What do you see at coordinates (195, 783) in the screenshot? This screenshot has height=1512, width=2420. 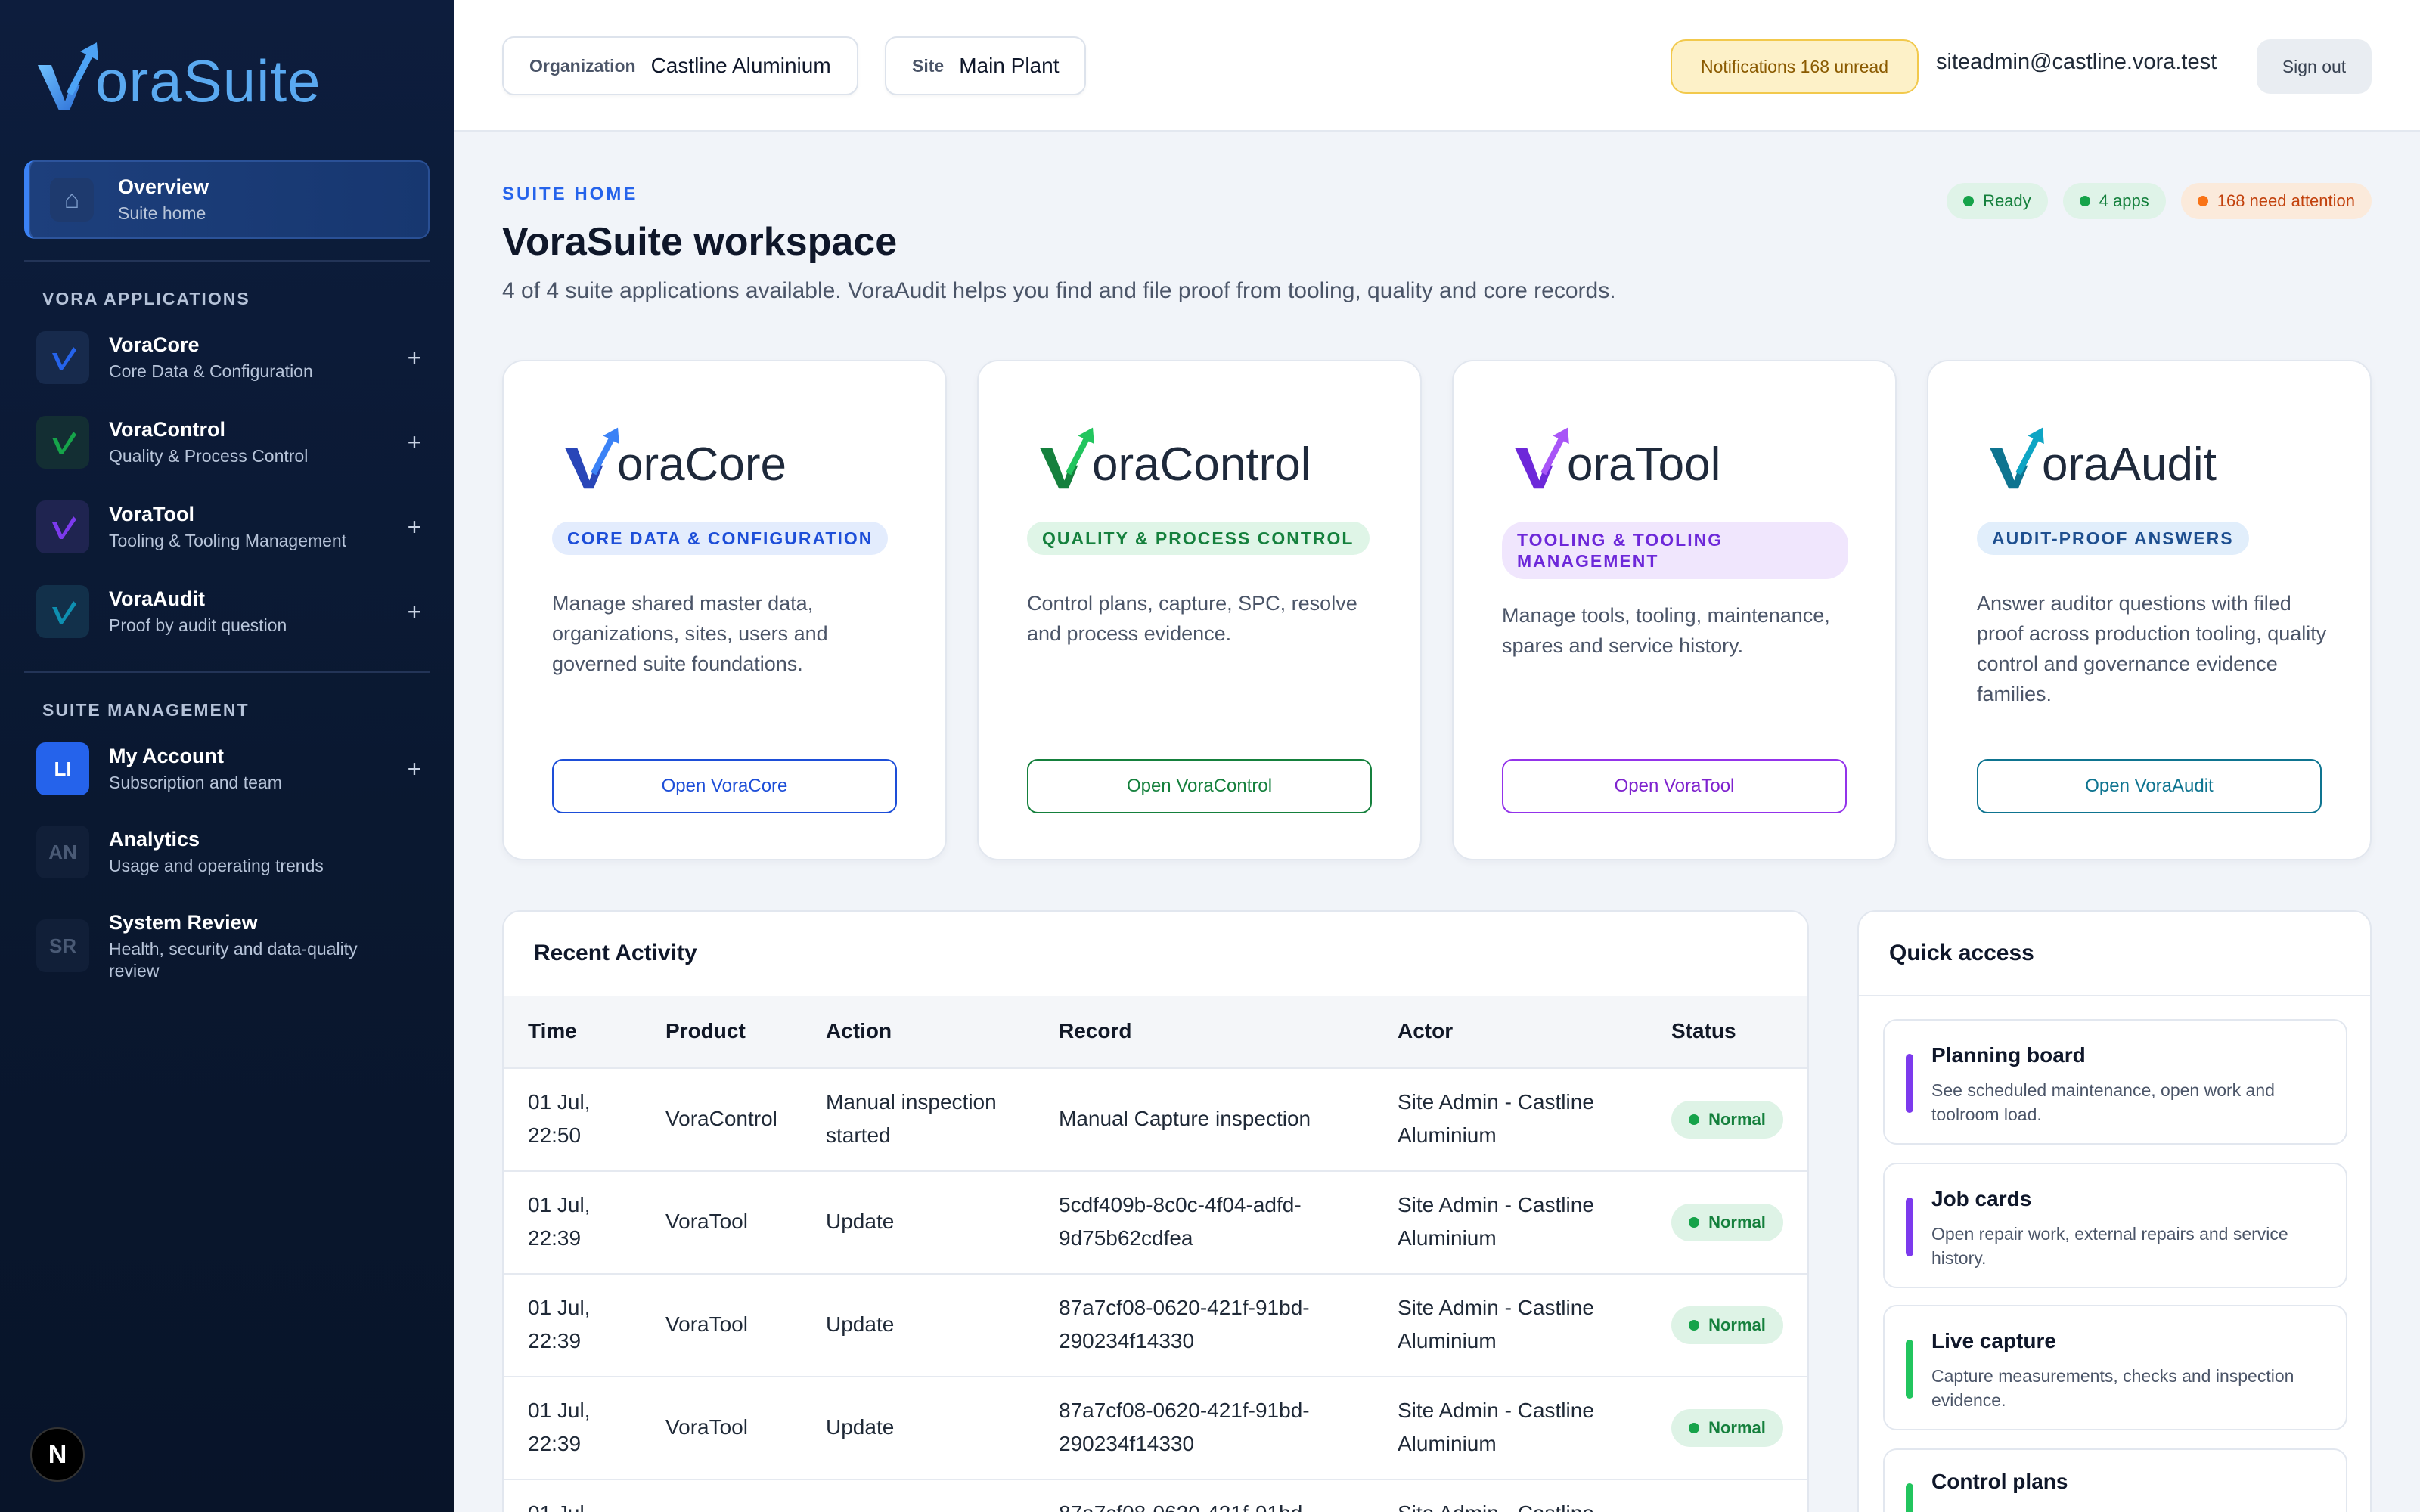 I see `sidebar-item-sublabel: Subscription and team` at bounding box center [195, 783].